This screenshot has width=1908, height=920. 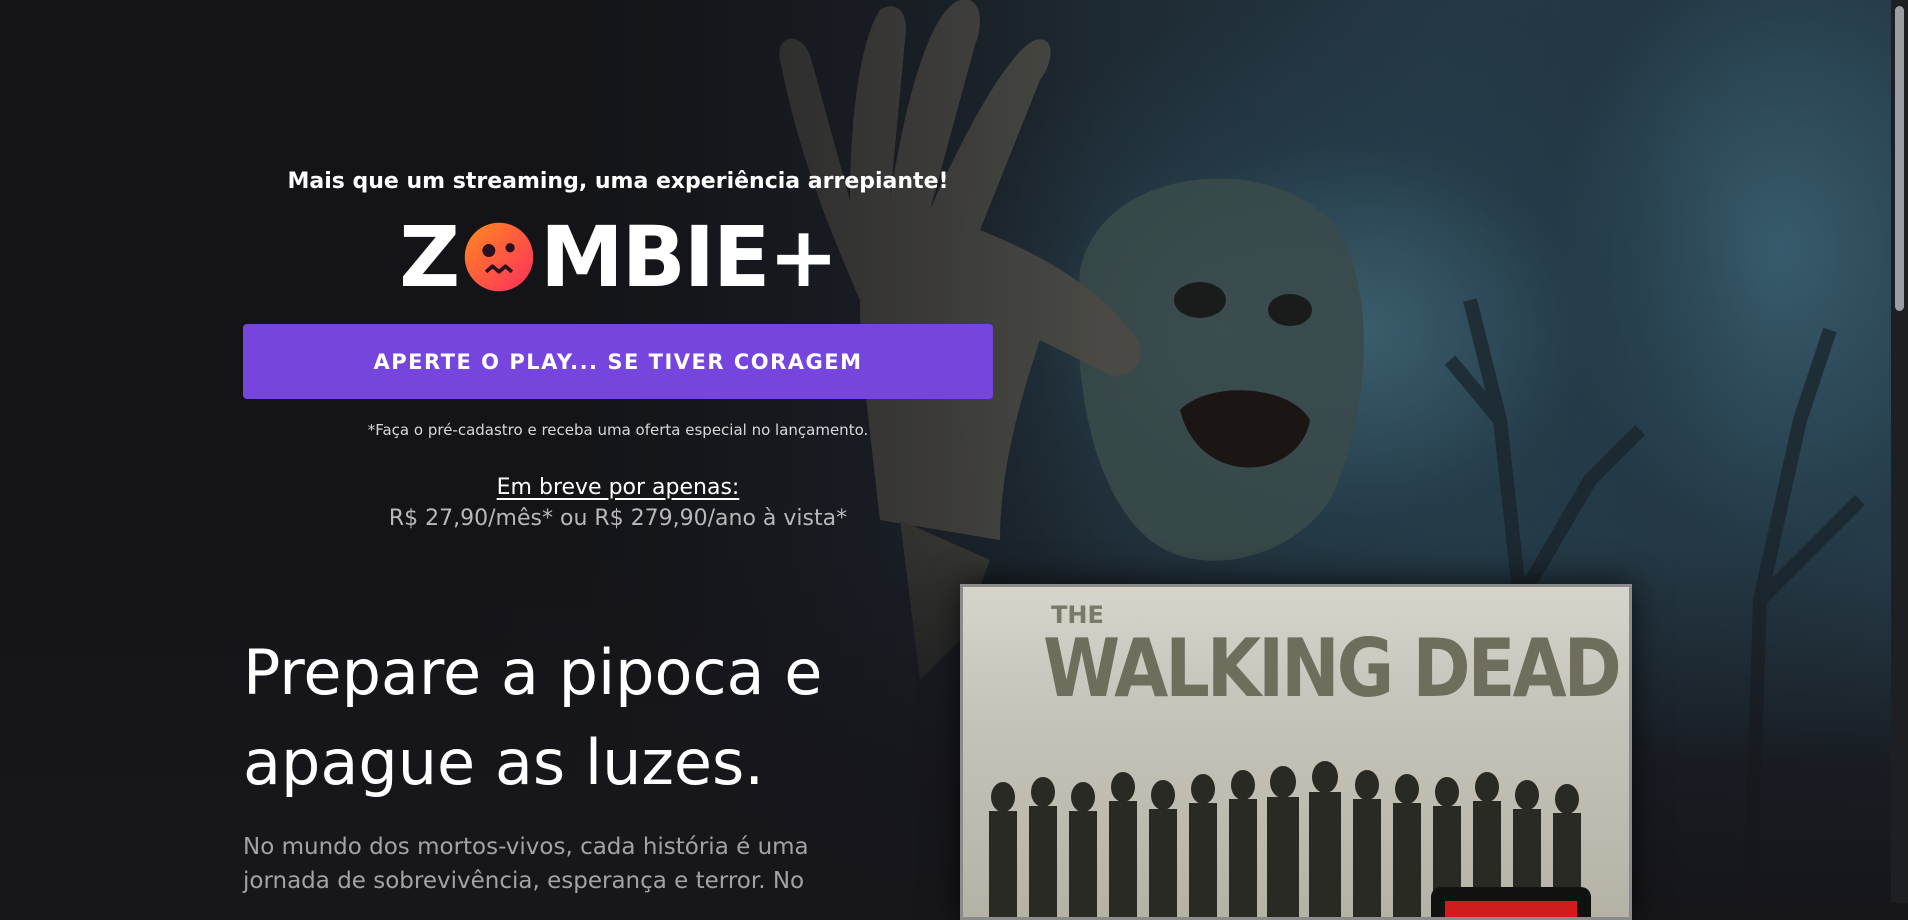 I want to click on zombie-face-icon, so click(x=499, y=257).